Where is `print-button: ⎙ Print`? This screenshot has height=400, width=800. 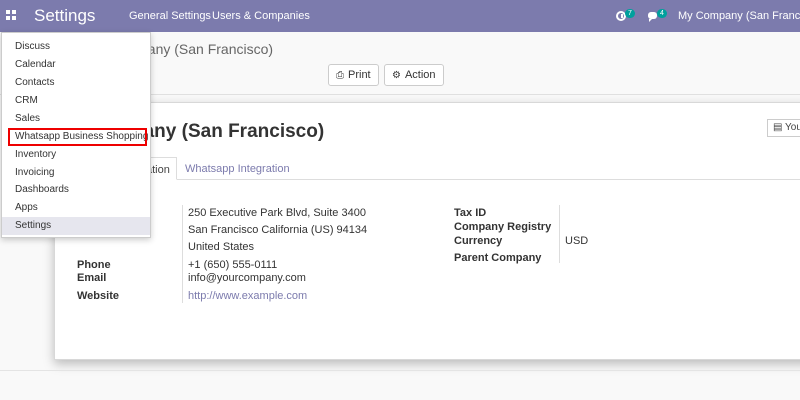 print-button: ⎙ Print is located at coordinates (353, 75).